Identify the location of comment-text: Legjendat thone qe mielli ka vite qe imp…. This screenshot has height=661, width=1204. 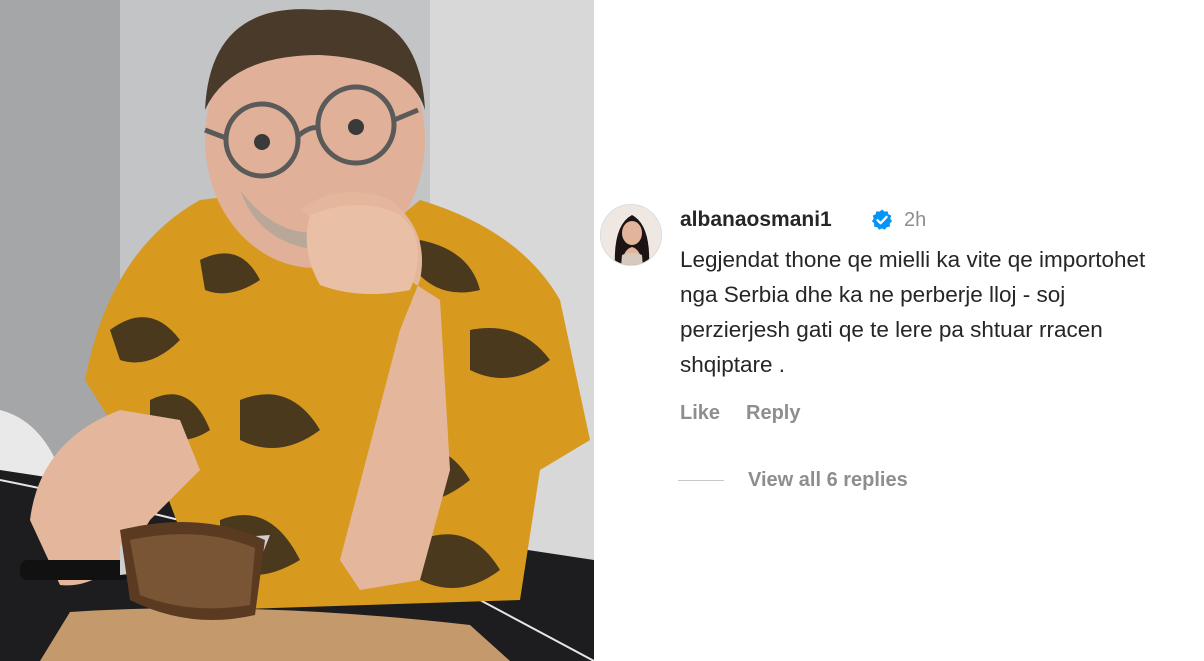
(913, 312).